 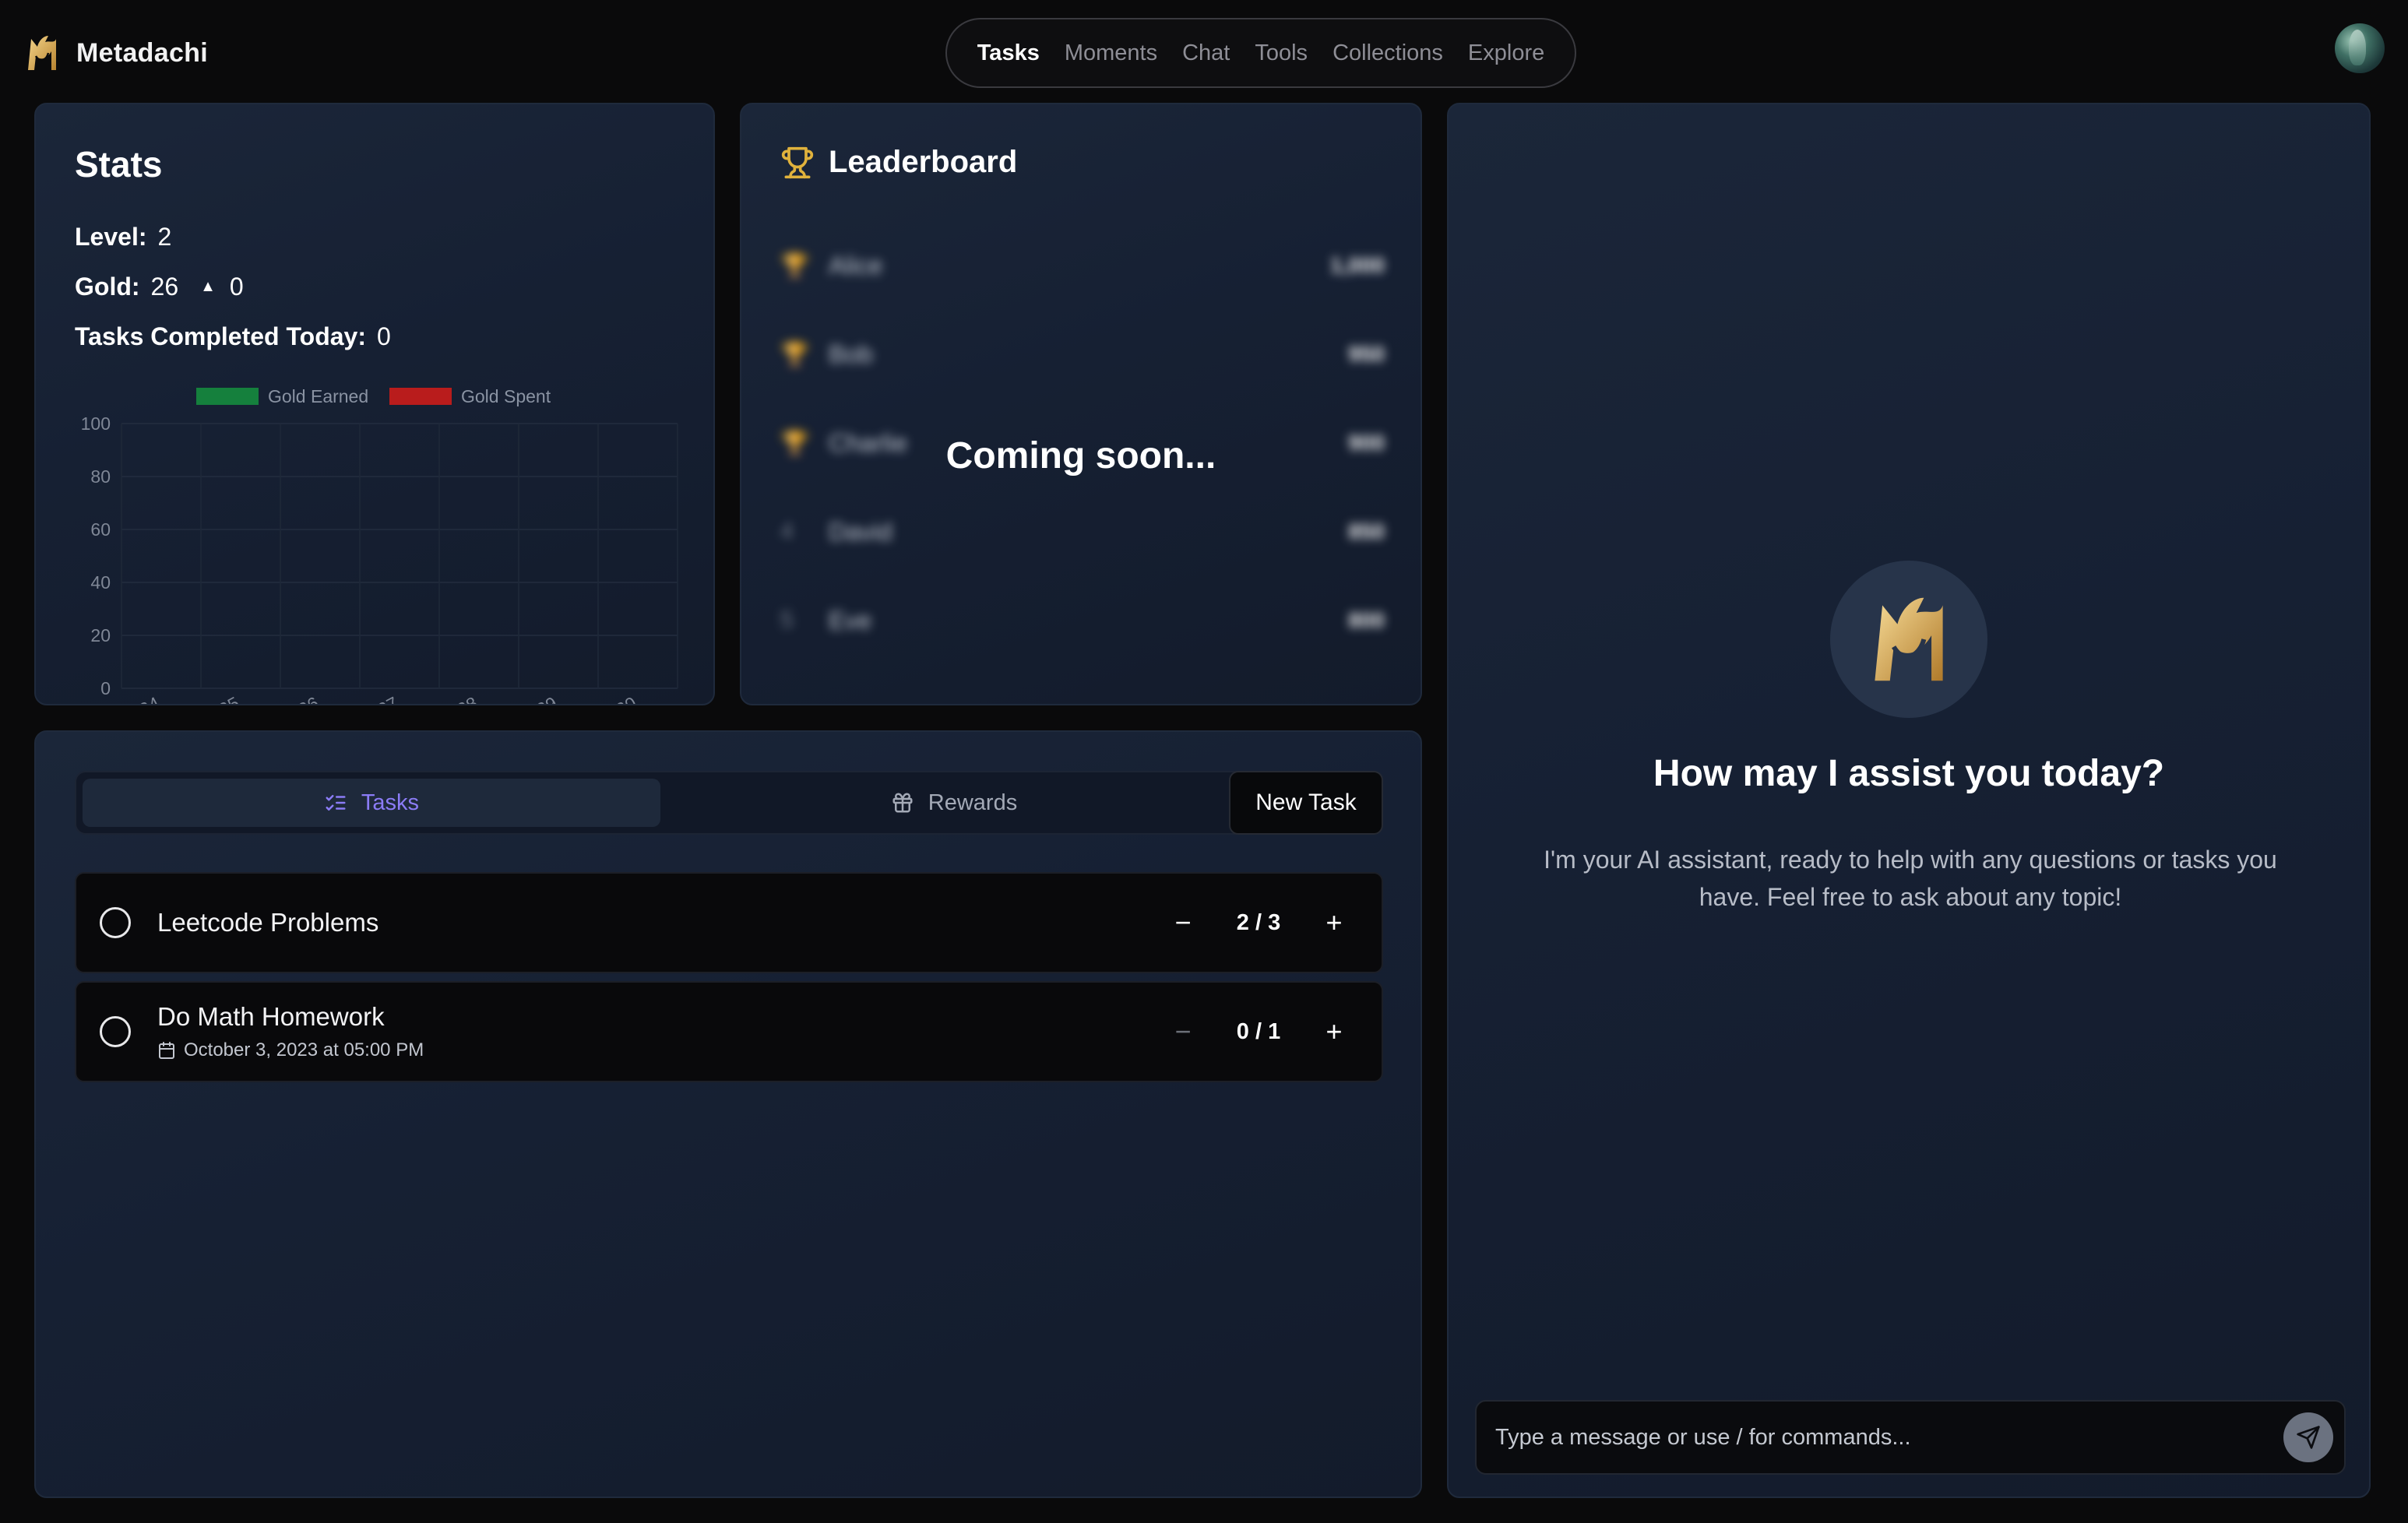 I want to click on gold-label: Gold:, so click(x=107, y=287).